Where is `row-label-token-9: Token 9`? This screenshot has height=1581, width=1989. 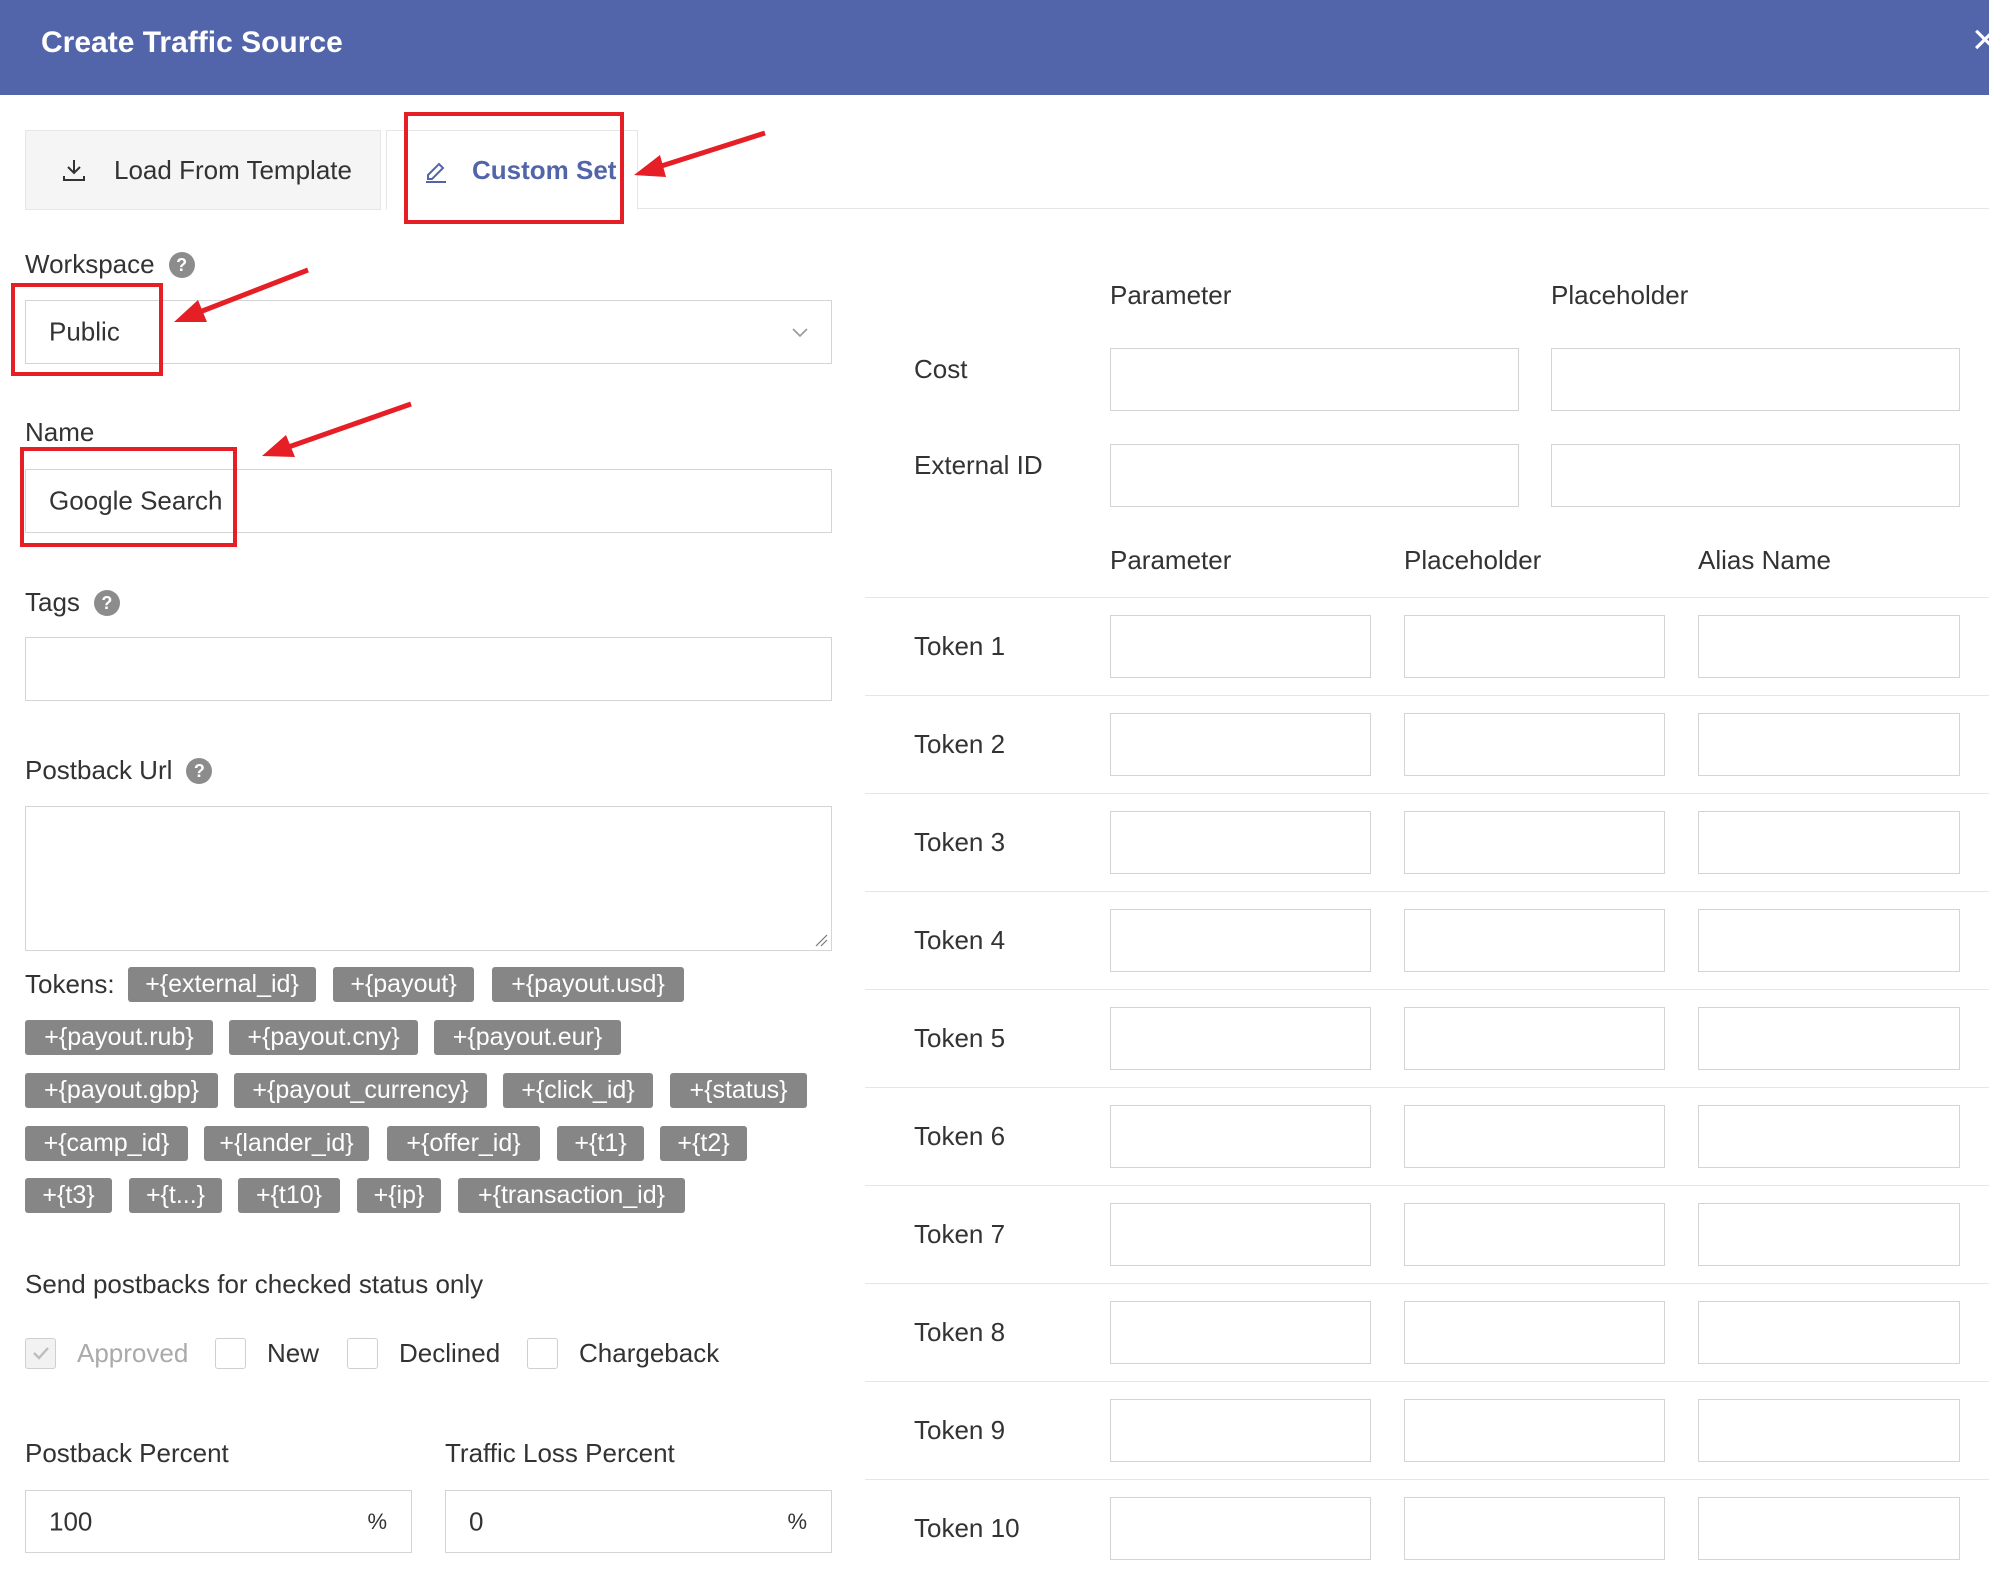 row-label-token-9: Token 9 is located at coordinates (960, 1430).